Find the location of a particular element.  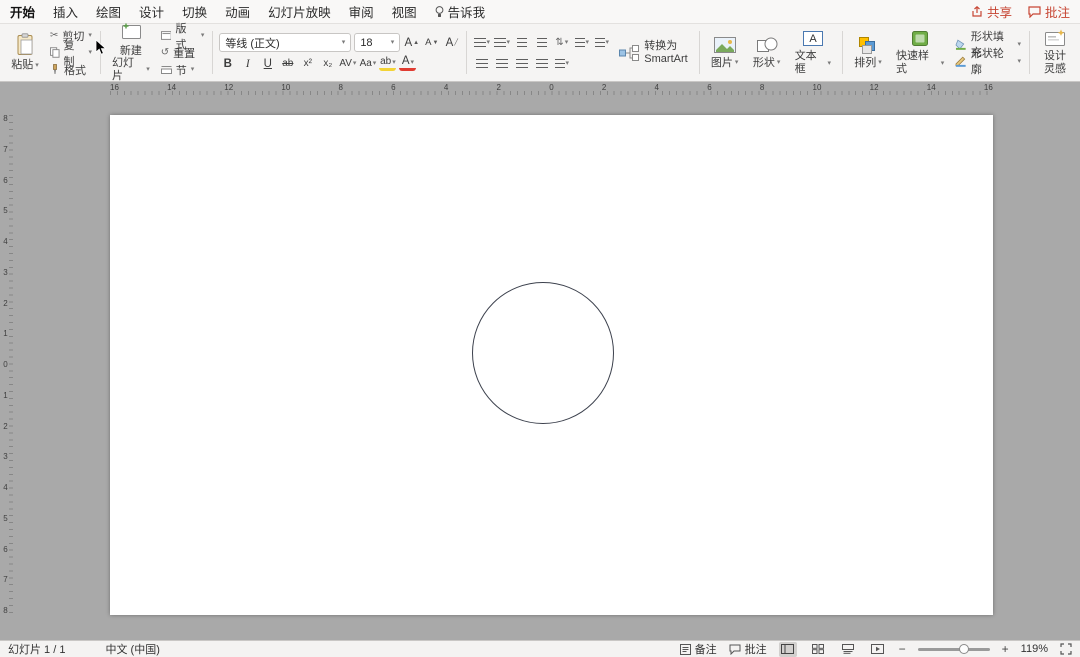

zoom-out-button: − is located at coordinates (902, 649).